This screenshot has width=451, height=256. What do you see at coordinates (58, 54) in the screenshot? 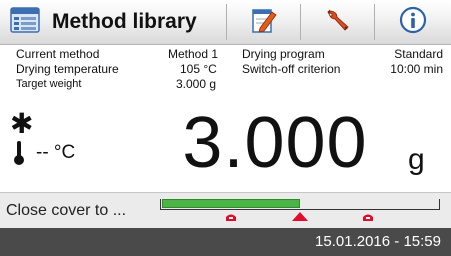
I see `current-method-label: Current method` at bounding box center [58, 54].